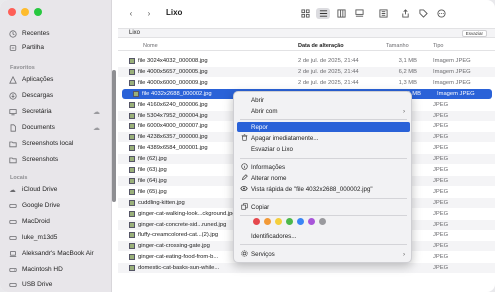 This screenshot has width=495, height=292. I want to click on tag-button, so click(423, 13).